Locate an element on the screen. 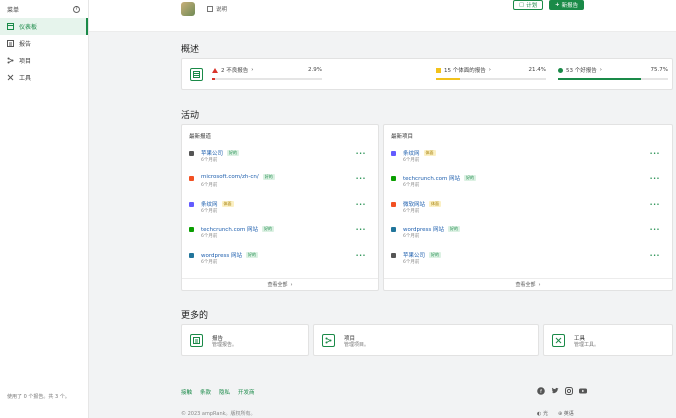 This screenshot has height=418, width=676. more-card-projects: 项目 管理项目。 is located at coordinates (426, 340).